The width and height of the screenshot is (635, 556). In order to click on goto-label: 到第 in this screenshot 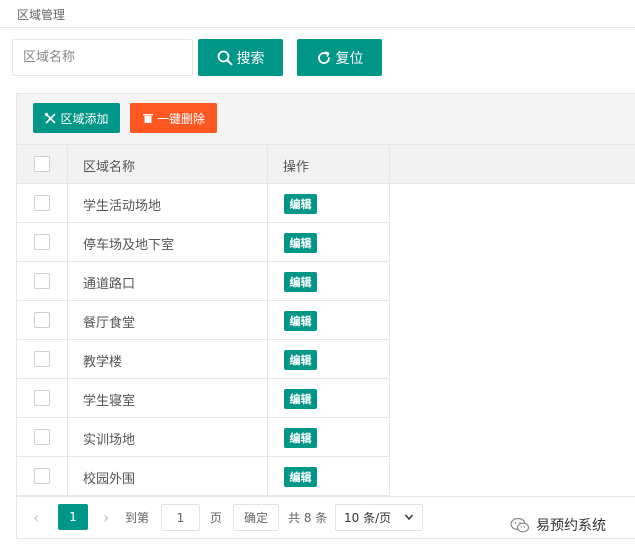, I will do `click(137, 518)`.